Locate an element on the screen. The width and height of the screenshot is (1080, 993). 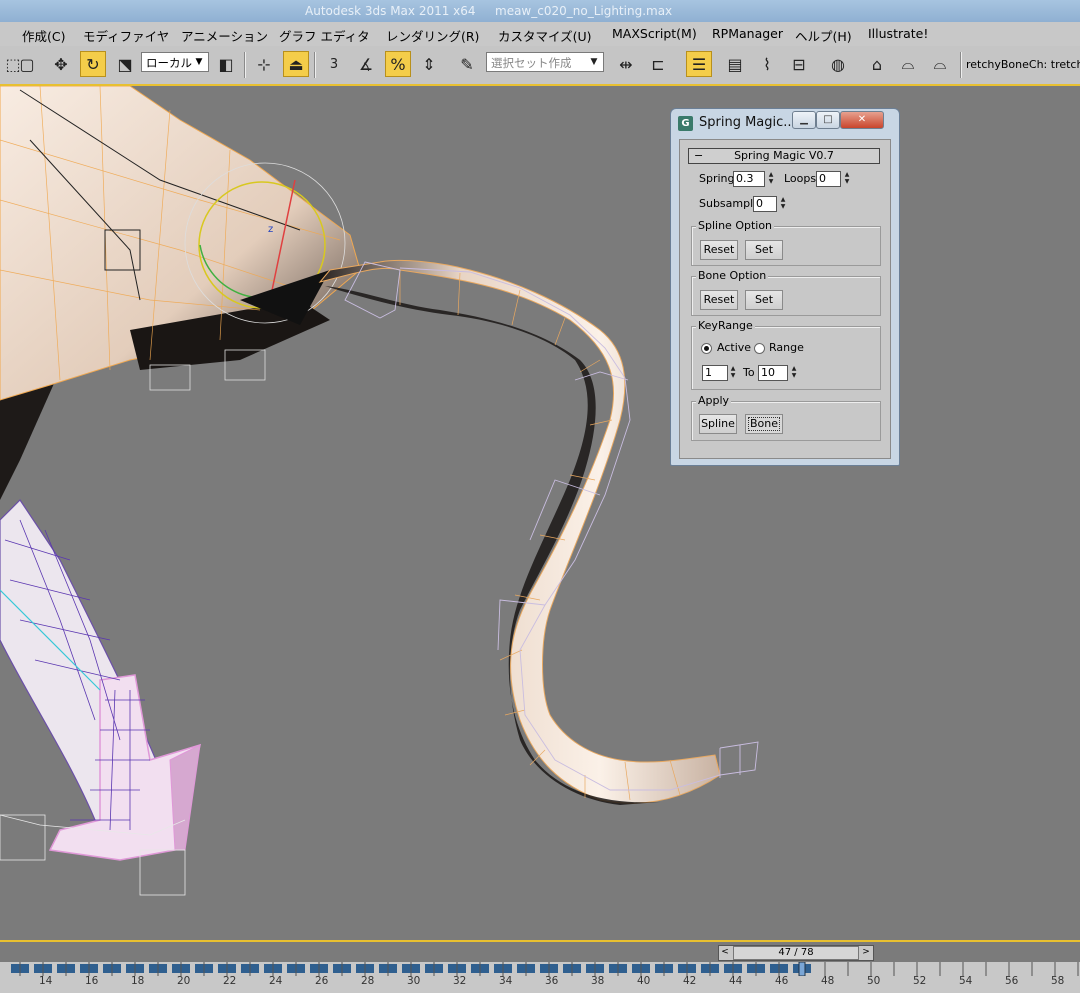
range-label: Range is located at coordinates (786, 347).